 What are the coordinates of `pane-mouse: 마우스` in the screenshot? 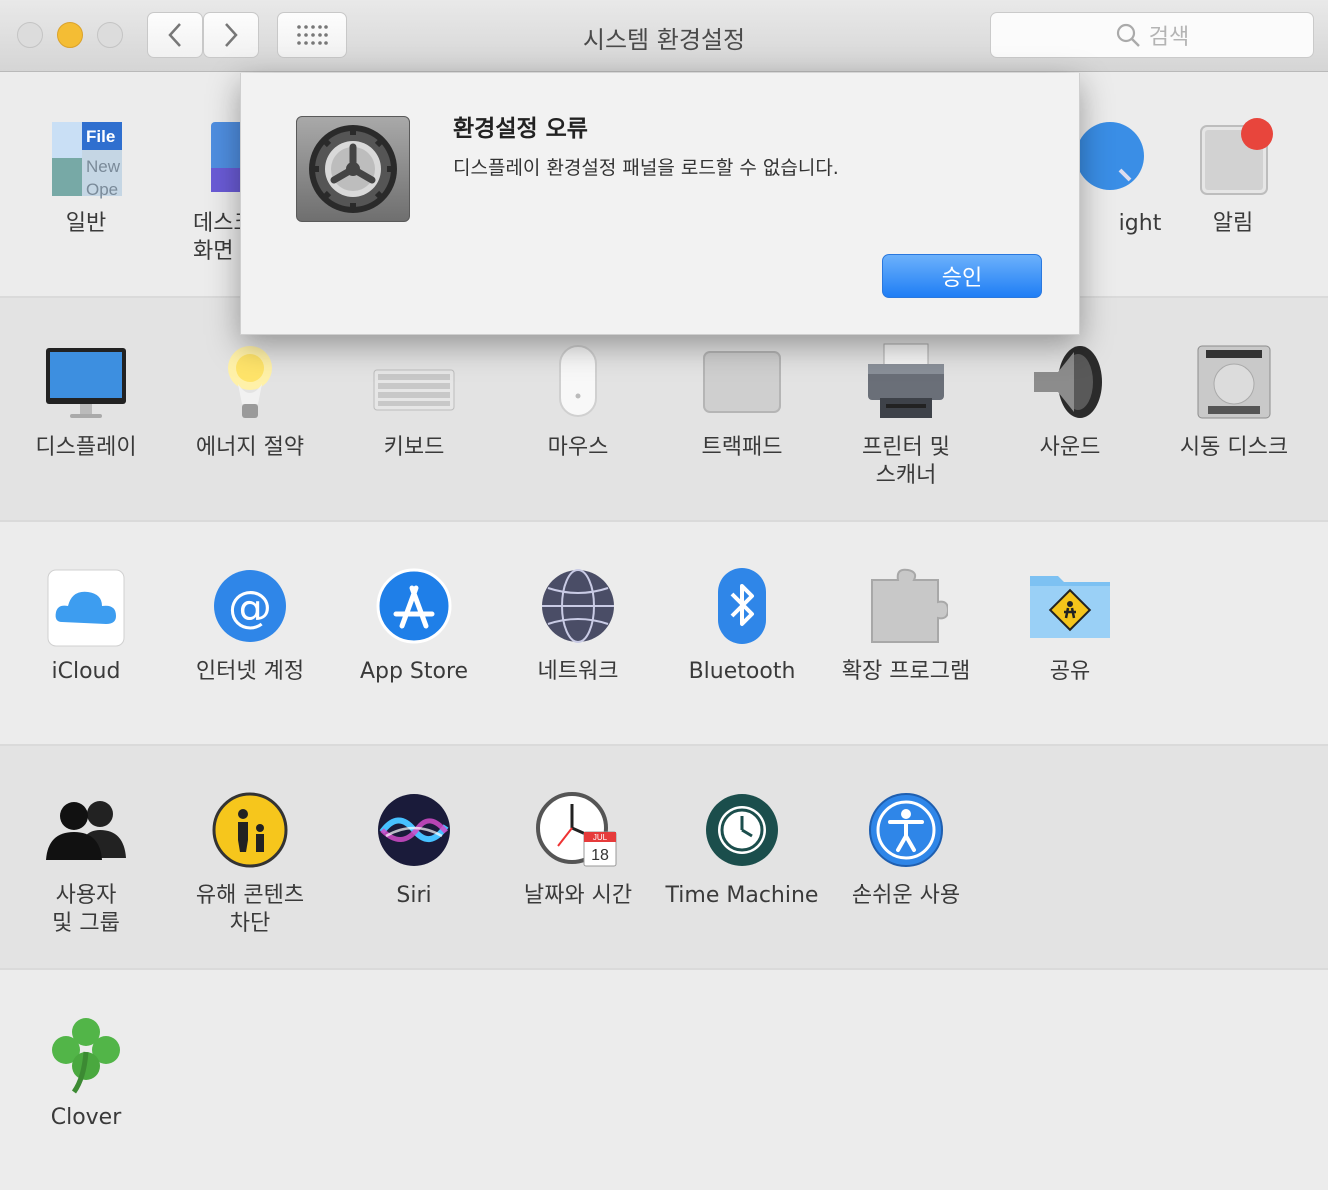 It's located at (578, 402).